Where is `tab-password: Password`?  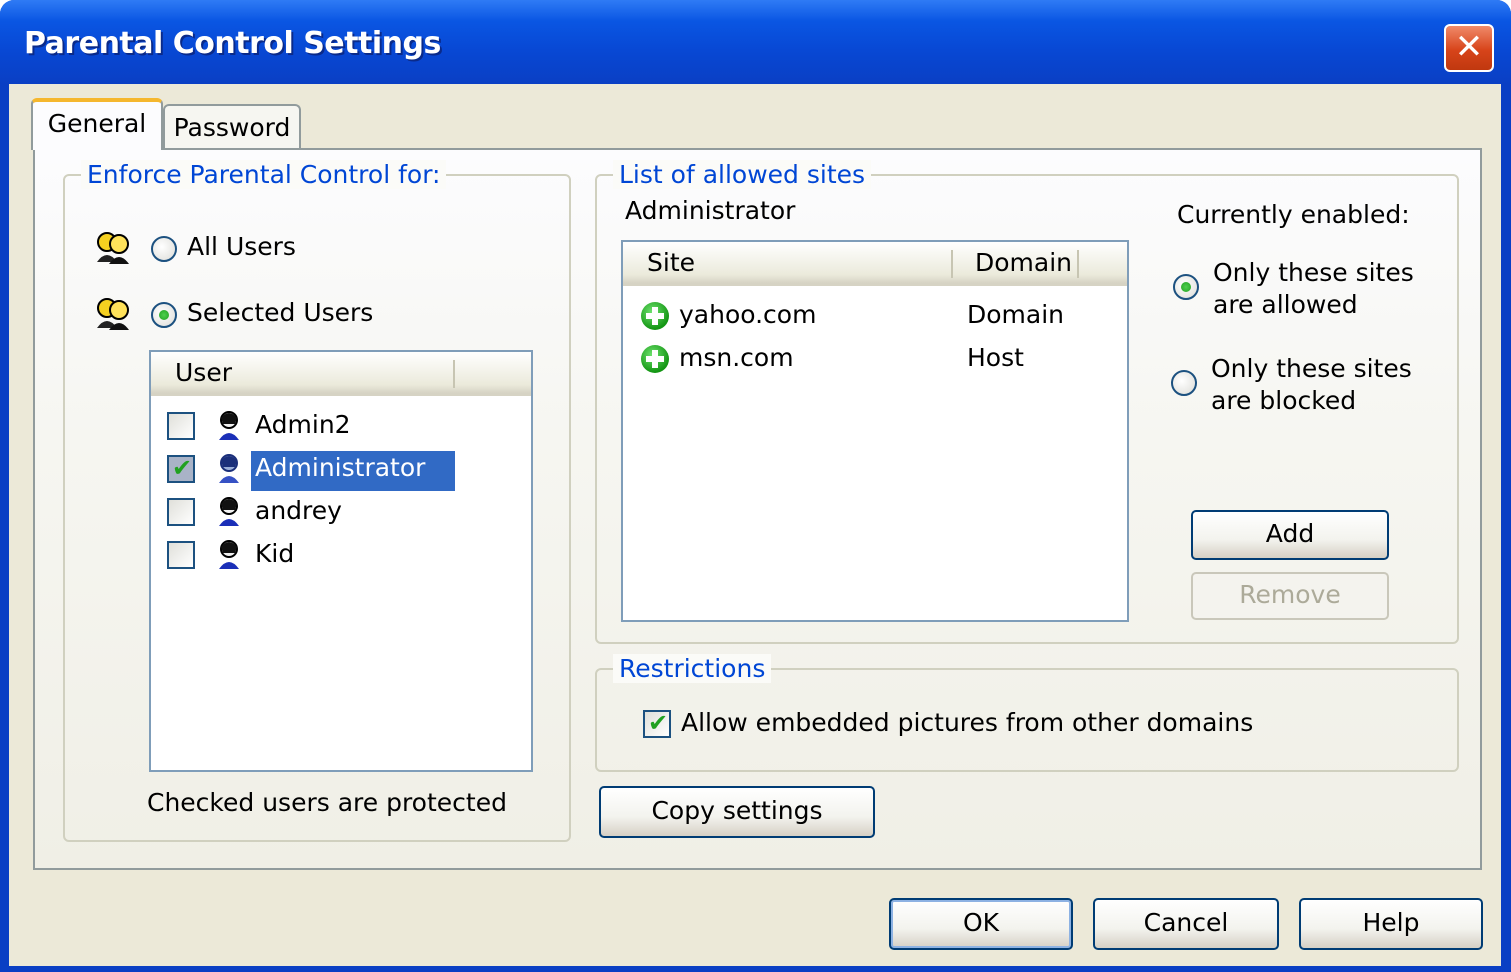
tab-password: Password is located at coordinates (232, 127).